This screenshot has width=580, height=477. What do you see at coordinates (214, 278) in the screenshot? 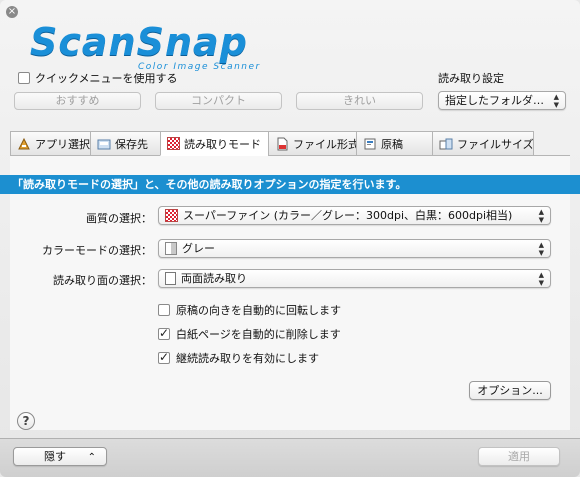
I see `scan-side-value: 両面読み取り` at bounding box center [214, 278].